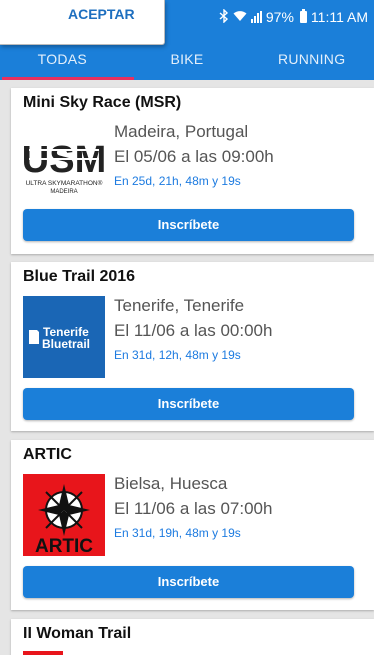 The height and width of the screenshot is (655, 374). Describe the element at coordinates (177, 181) in the screenshot. I see `event-countdown: En 25d, 21h, 48m y 19s` at that location.